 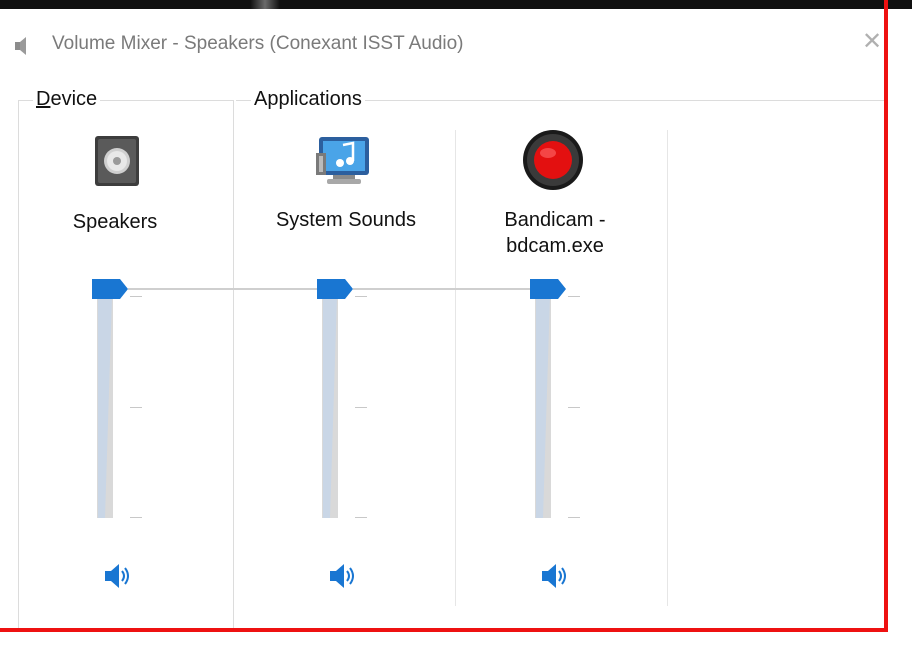 I want to click on channel-label-bandicam: Bandicam - bdcam.exe, so click(x=555, y=233).